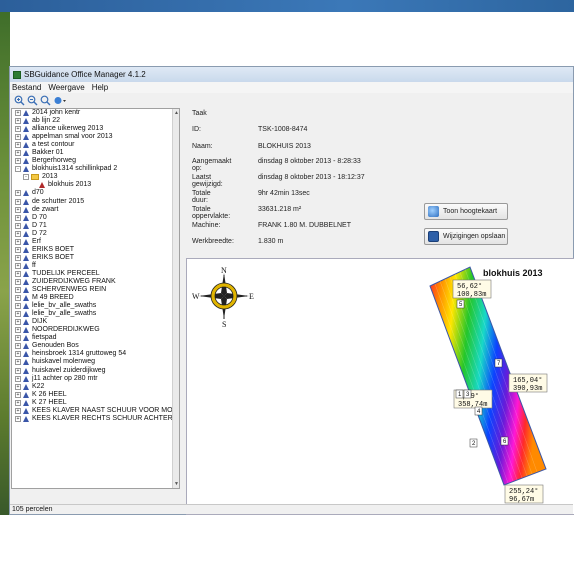 The height and width of the screenshot is (577, 574). What do you see at coordinates (95, 403) in the screenshot?
I see `tree-item: + K 27 HEEL` at bounding box center [95, 403].